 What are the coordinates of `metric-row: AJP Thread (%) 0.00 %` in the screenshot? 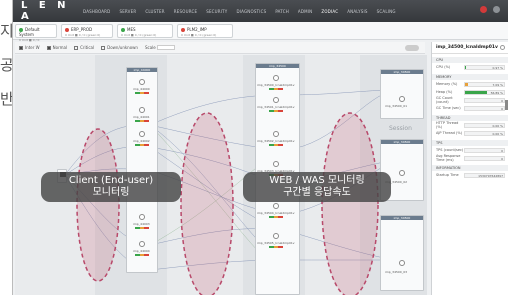 It's located at (470, 133).